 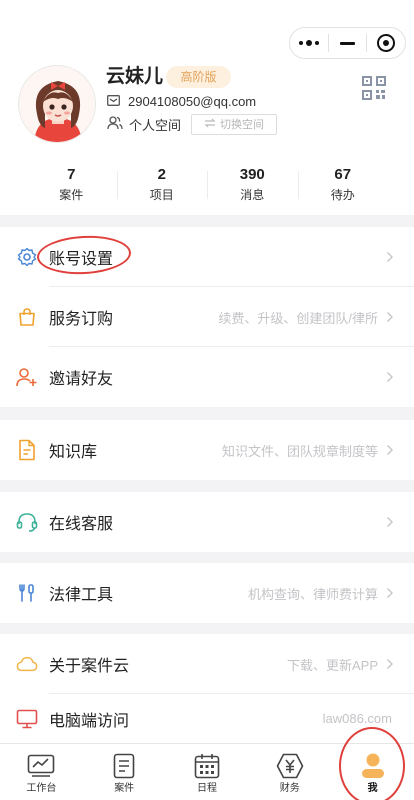 I want to click on stat-label: 消息, so click(x=252, y=195).